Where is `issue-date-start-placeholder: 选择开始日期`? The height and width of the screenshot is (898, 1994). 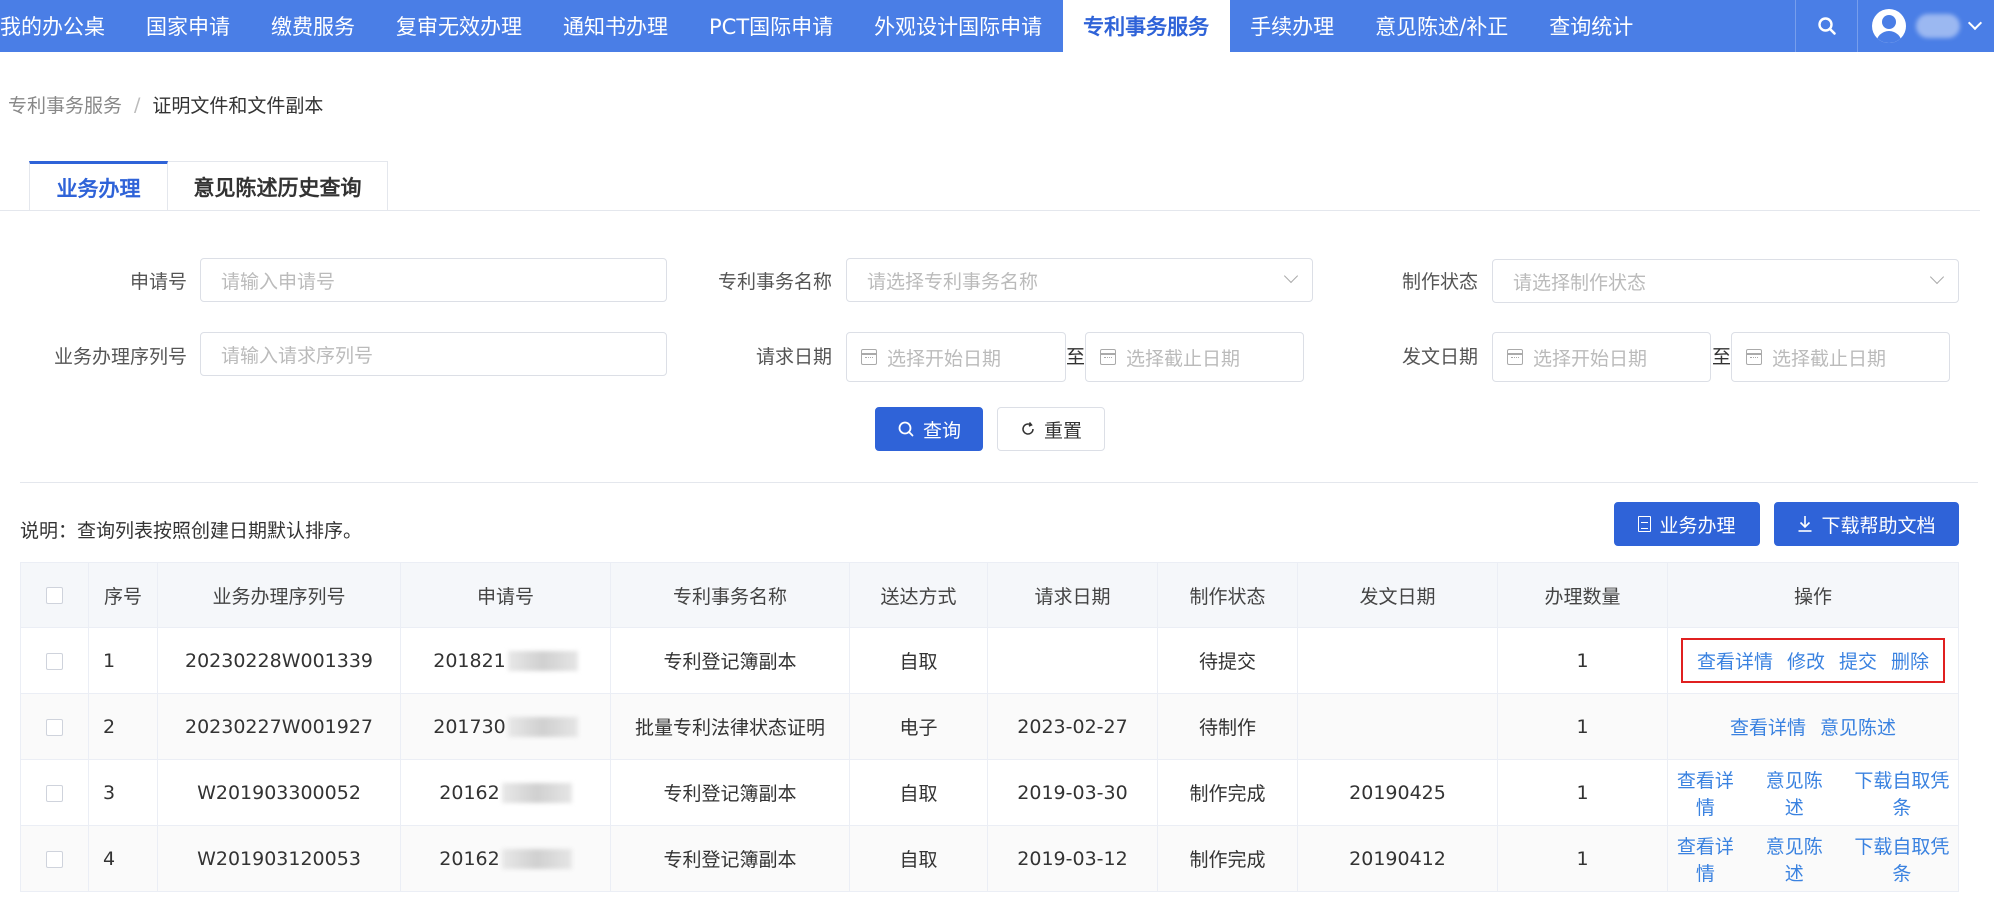 issue-date-start-placeholder: 选择开始日期 is located at coordinates (1590, 358).